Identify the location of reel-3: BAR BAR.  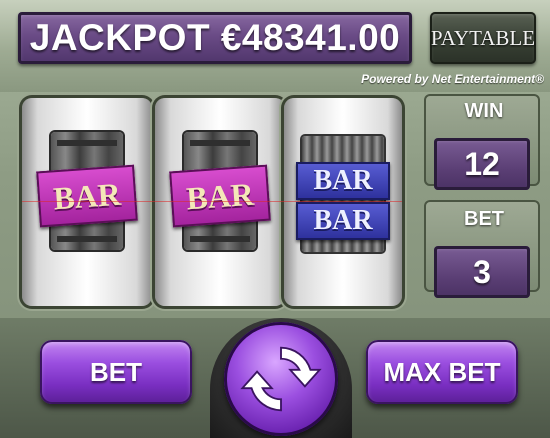
(343, 202).